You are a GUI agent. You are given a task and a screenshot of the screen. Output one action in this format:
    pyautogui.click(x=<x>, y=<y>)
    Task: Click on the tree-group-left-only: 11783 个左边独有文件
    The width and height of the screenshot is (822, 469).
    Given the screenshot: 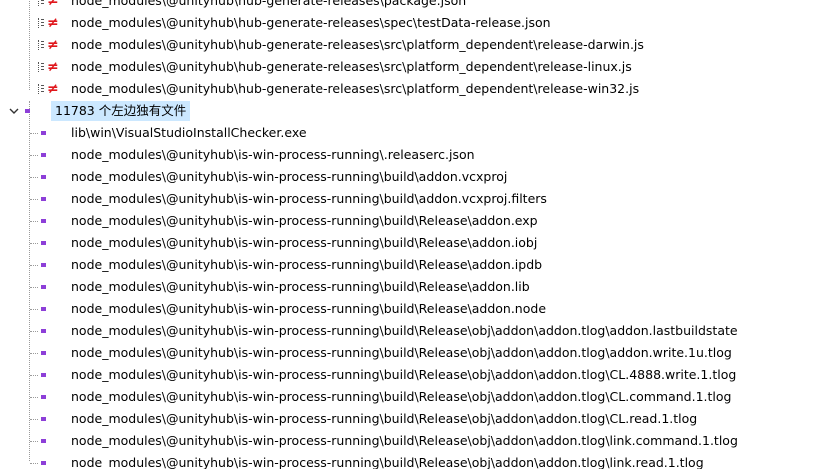 What is the action you would take?
    pyautogui.click(x=411, y=111)
    